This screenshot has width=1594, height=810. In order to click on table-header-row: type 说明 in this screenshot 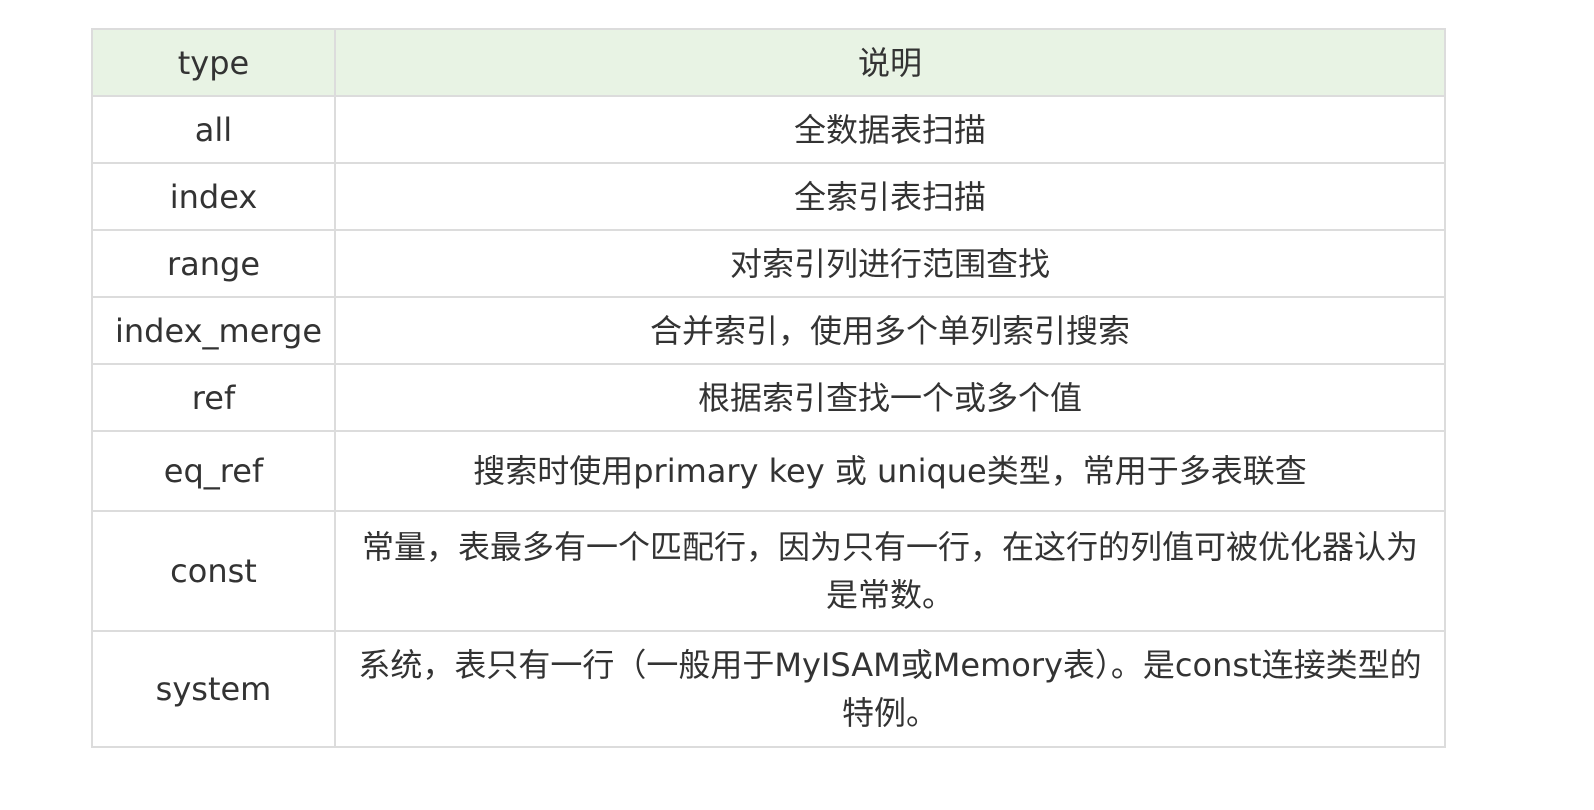, I will do `click(768, 62)`.